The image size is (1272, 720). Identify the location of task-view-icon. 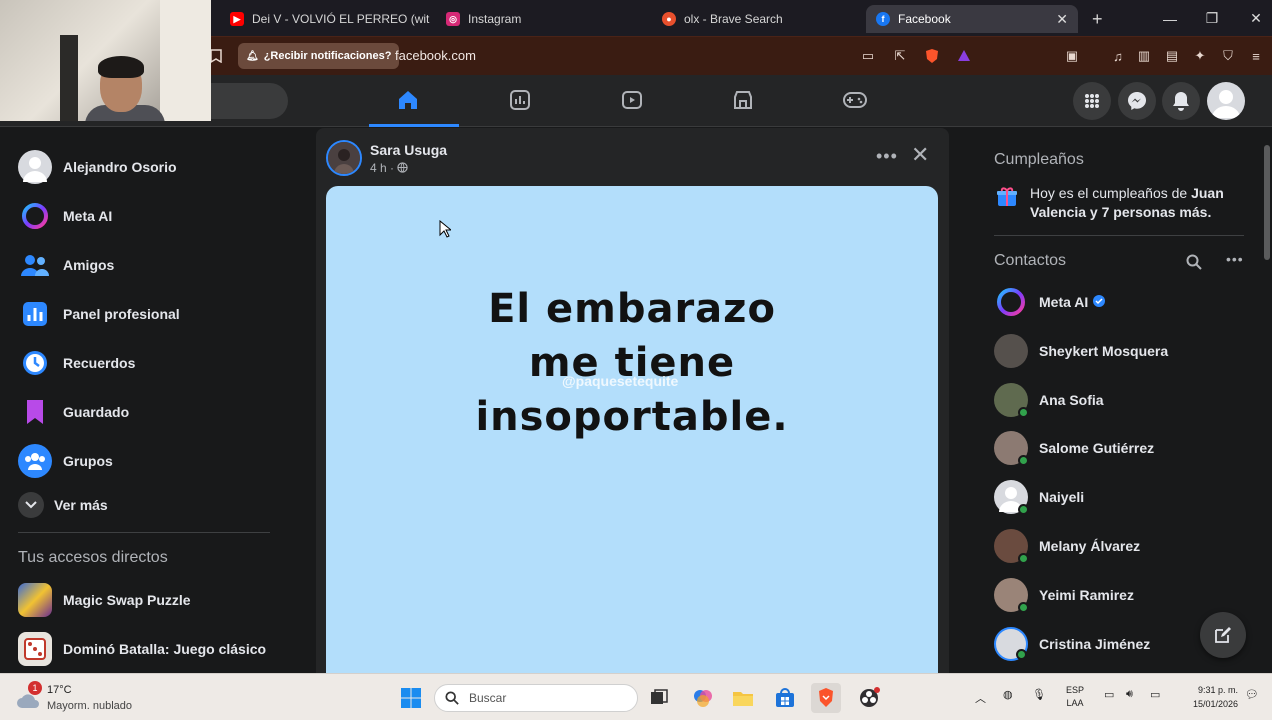
(659, 698).